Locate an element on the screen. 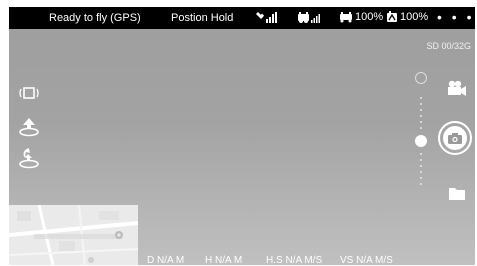  gimbal-icon is located at coordinates (29, 93).